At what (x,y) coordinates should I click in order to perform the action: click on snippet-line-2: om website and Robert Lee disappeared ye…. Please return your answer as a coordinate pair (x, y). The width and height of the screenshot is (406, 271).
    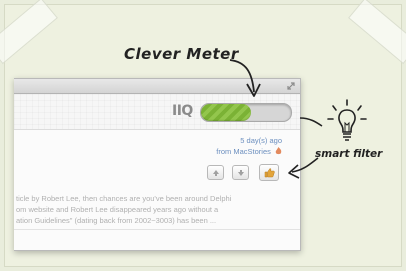
    Looking at the image, I should click on (117, 209).